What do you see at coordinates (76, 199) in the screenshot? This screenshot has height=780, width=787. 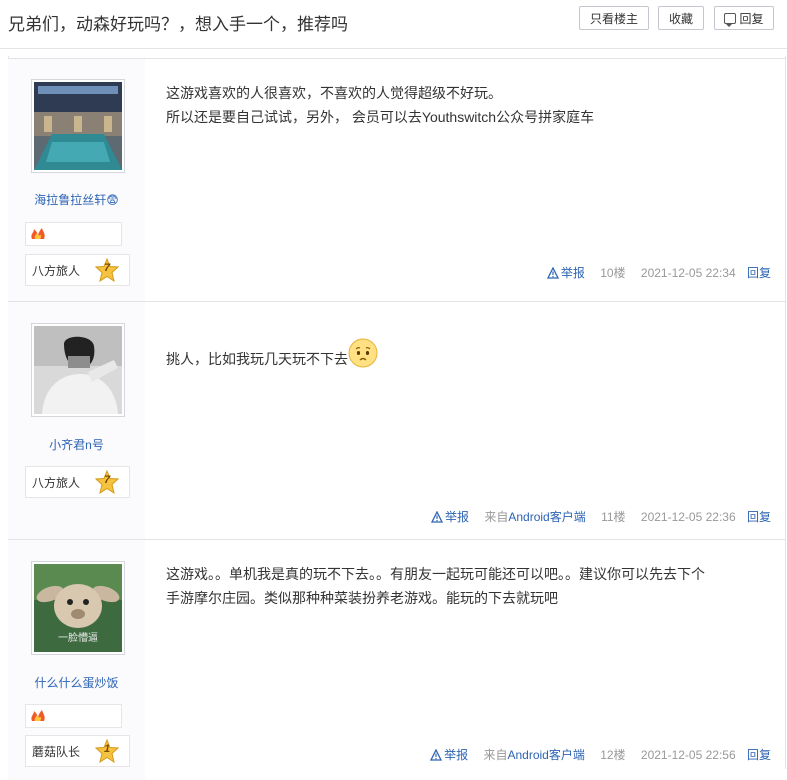 I see `author-name: 海拉鲁拉丝轩😨` at bounding box center [76, 199].